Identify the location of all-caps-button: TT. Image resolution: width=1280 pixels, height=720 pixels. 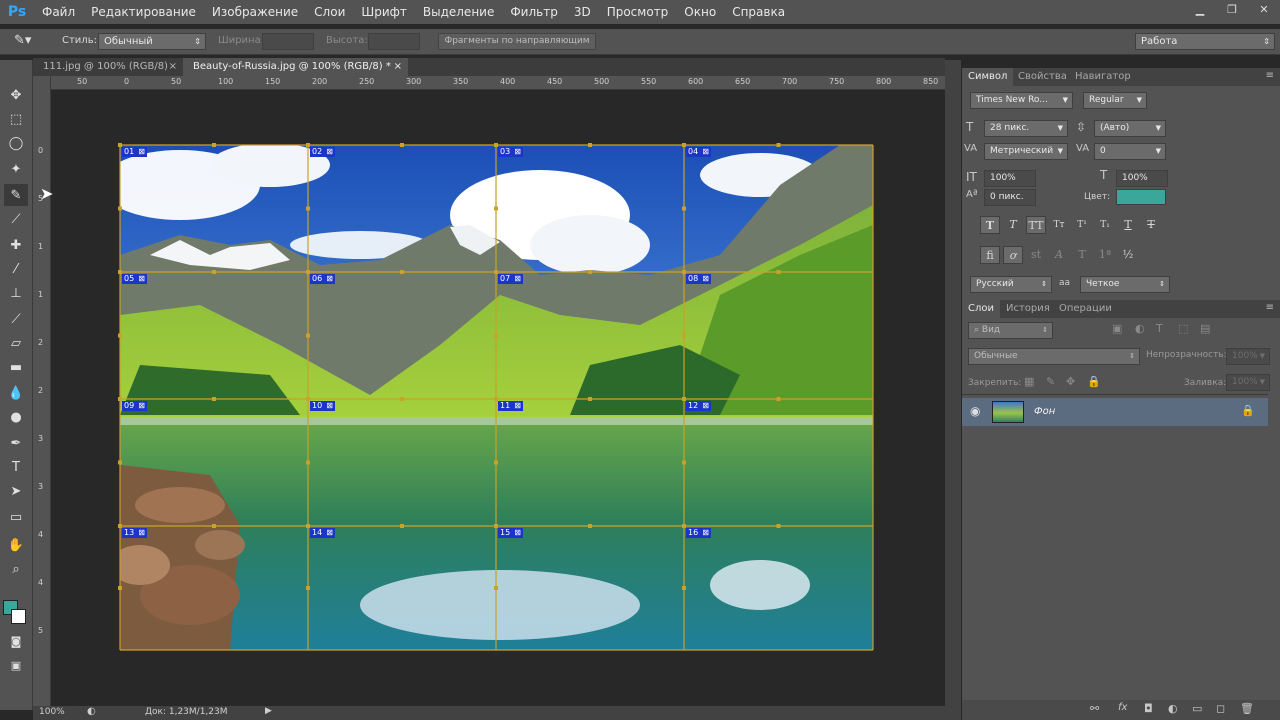
(1036, 225).